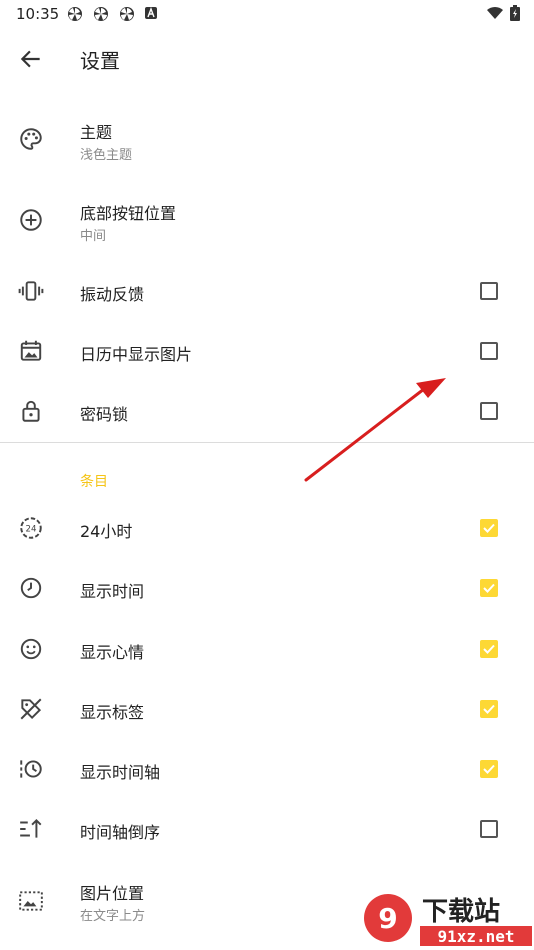 The width and height of the screenshot is (534, 950). Describe the element at coordinates (96, 132) in the screenshot. I see `setting-label: 主题` at that location.